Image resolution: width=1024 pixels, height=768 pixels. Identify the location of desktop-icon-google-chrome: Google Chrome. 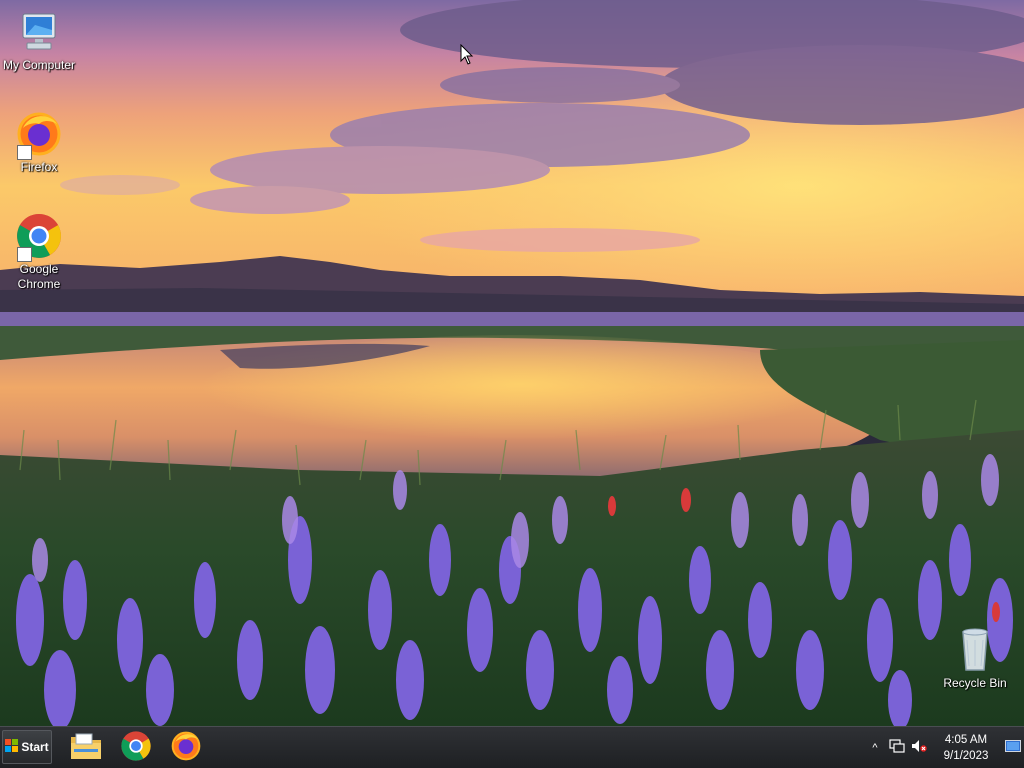
(39, 252).